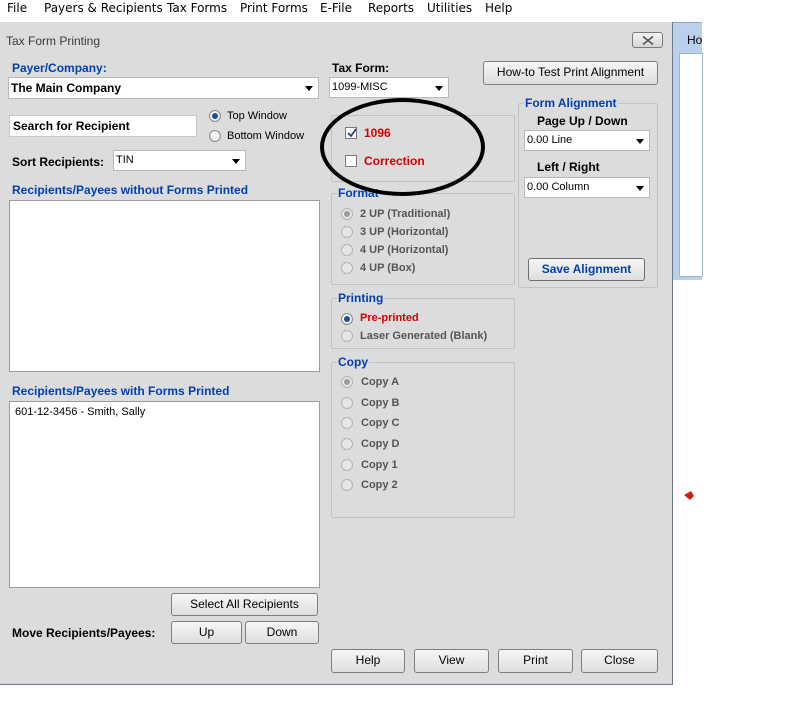 The image size is (810, 718). What do you see at coordinates (498, 8) in the screenshot?
I see `menu-help: Help` at bounding box center [498, 8].